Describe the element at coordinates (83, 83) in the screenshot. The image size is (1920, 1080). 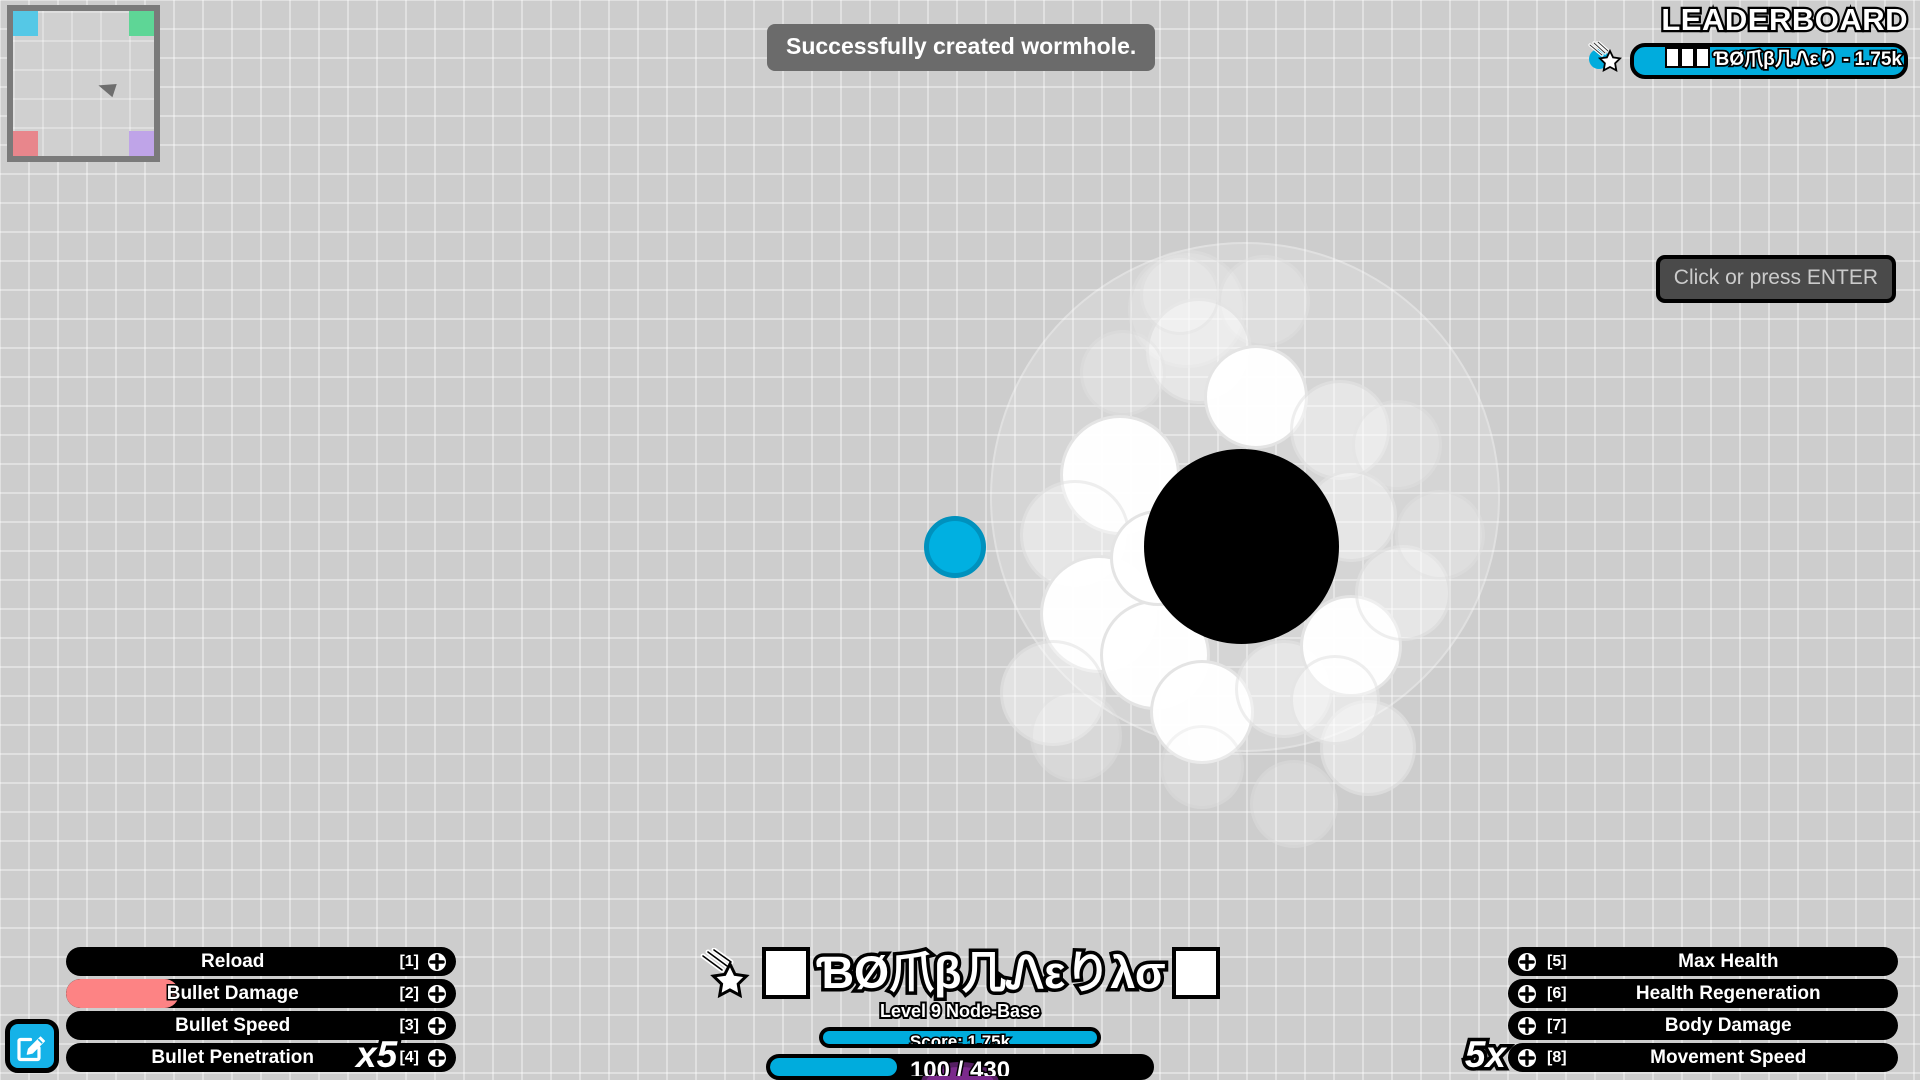
I see `minimap` at that location.